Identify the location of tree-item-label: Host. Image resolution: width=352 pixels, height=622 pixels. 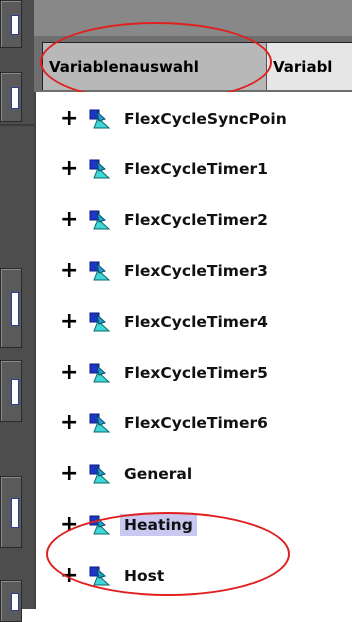
(144, 576).